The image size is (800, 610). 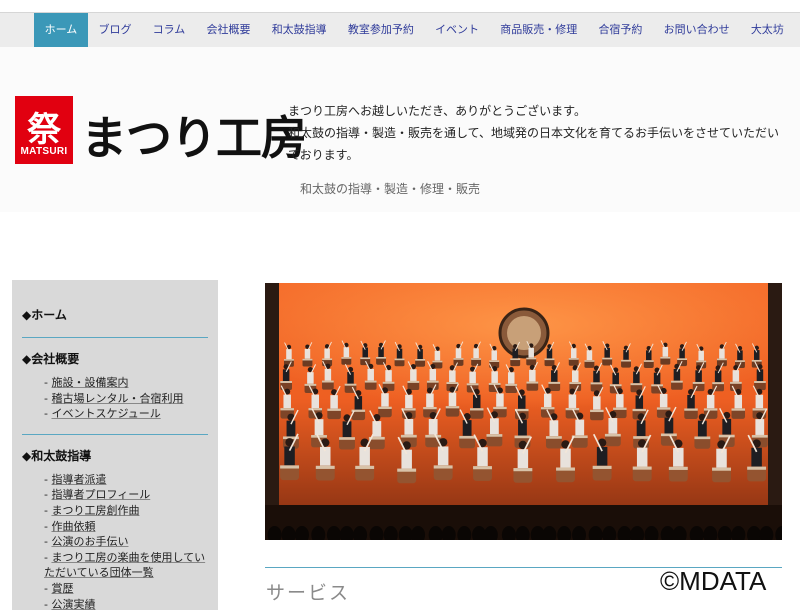 What do you see at coordinates (90, 382) in the screenshot?
I see `sidebar-link-label: 施設・設備案内` at bounding box center [90, 382].